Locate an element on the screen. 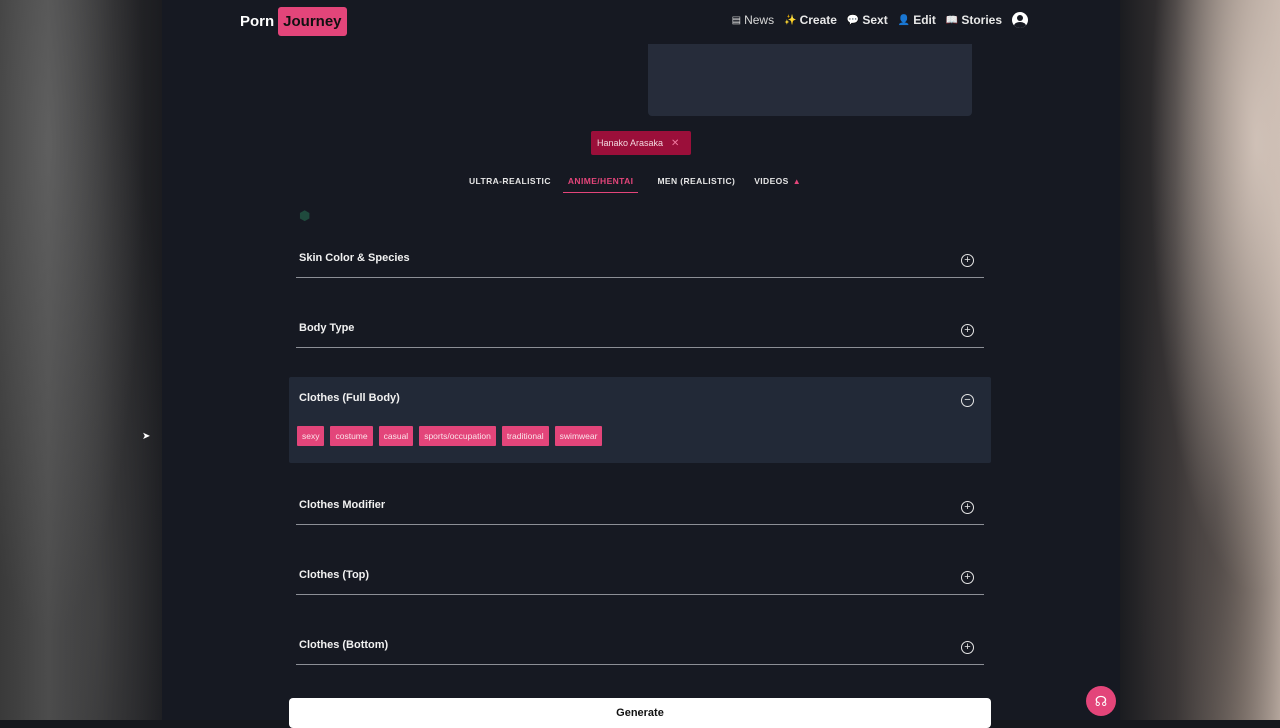  section-title: Skin Color & Species is located at coordinates (354, 258).